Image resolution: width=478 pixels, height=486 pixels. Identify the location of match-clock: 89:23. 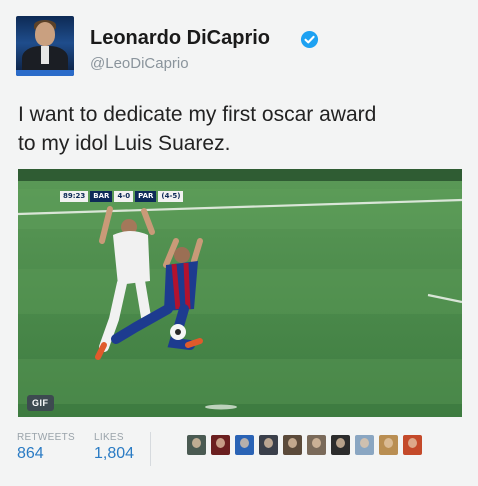
(74, 196).